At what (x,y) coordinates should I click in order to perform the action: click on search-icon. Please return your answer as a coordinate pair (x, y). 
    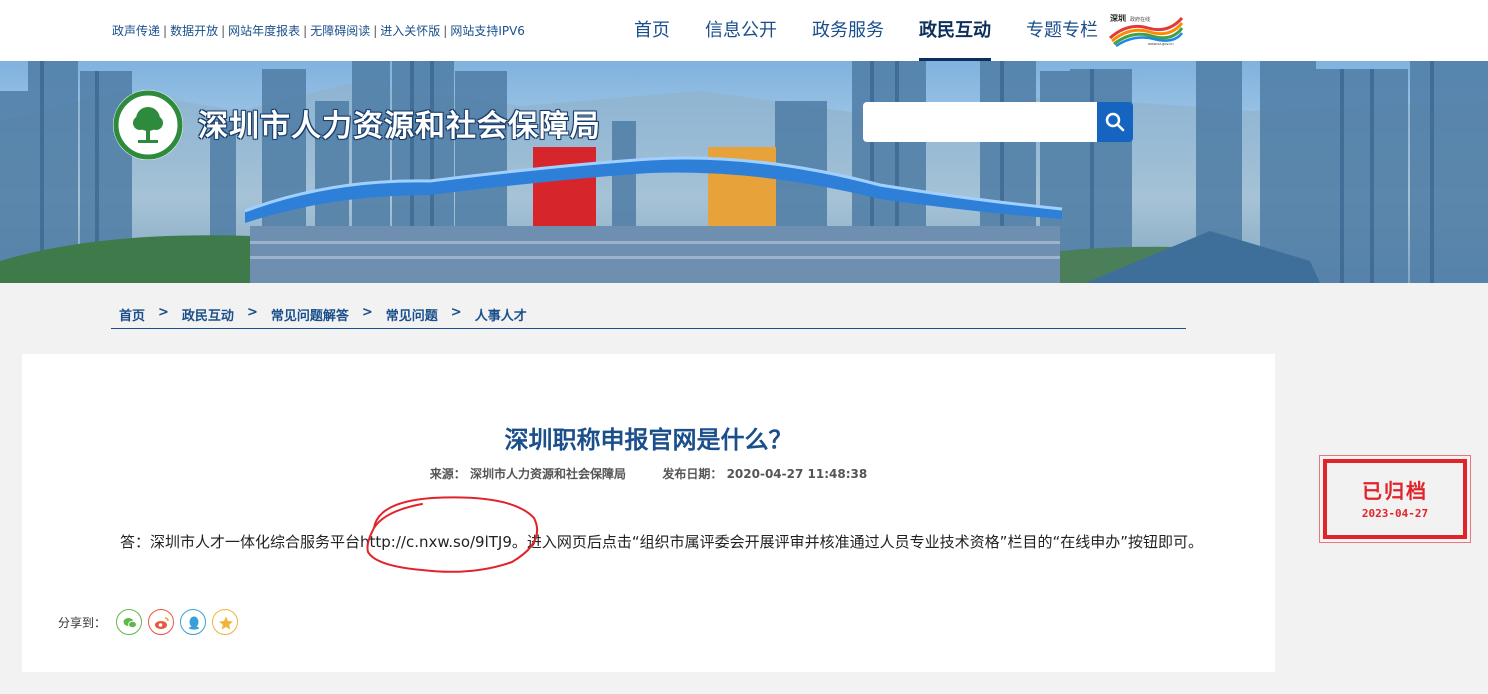
    Looking at the image, I should click on (1115, 122).